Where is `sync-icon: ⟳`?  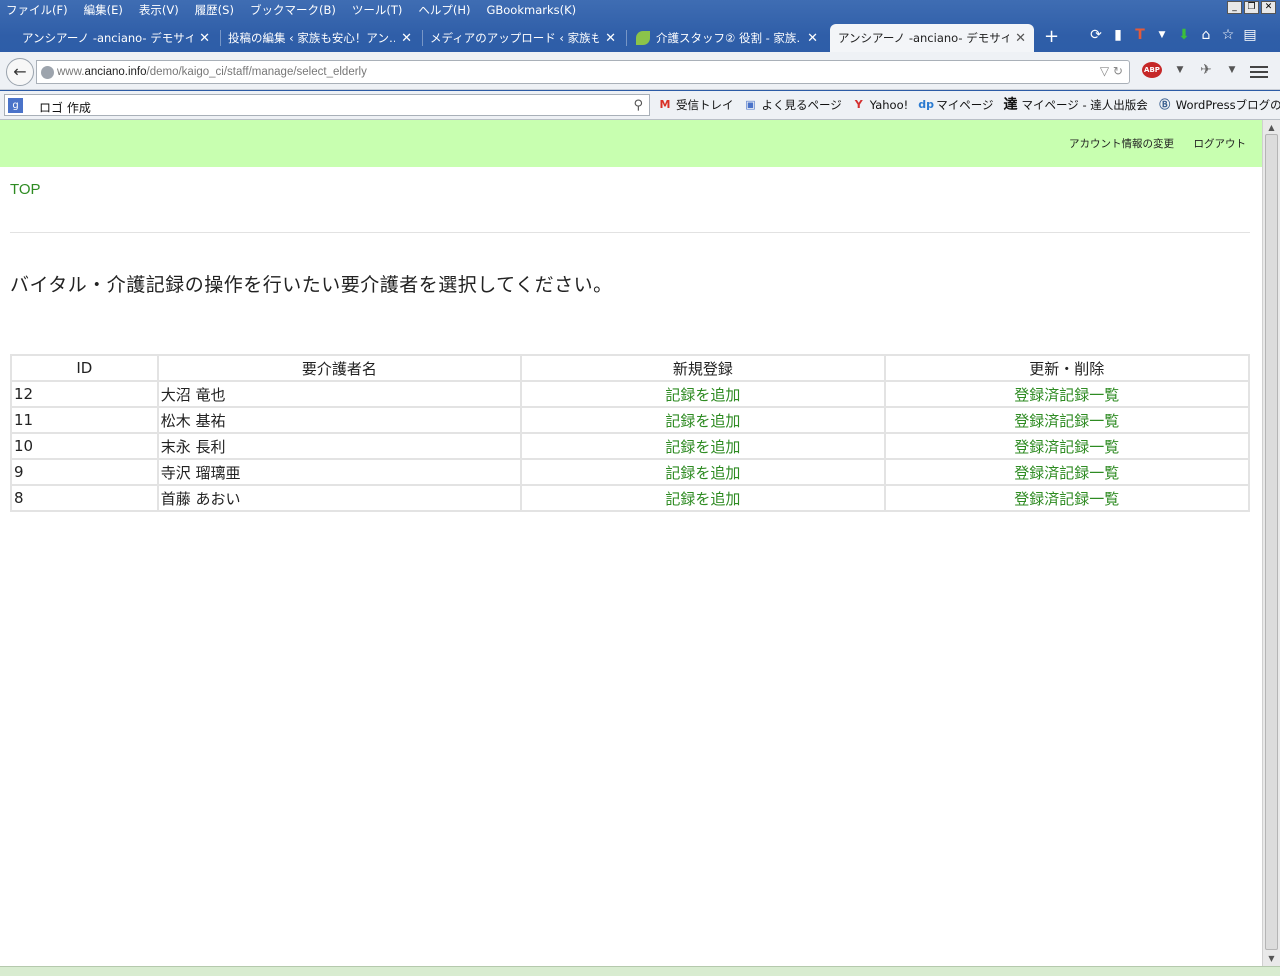 sync-icon: ⟳ is located at coordinates (1096, 35).